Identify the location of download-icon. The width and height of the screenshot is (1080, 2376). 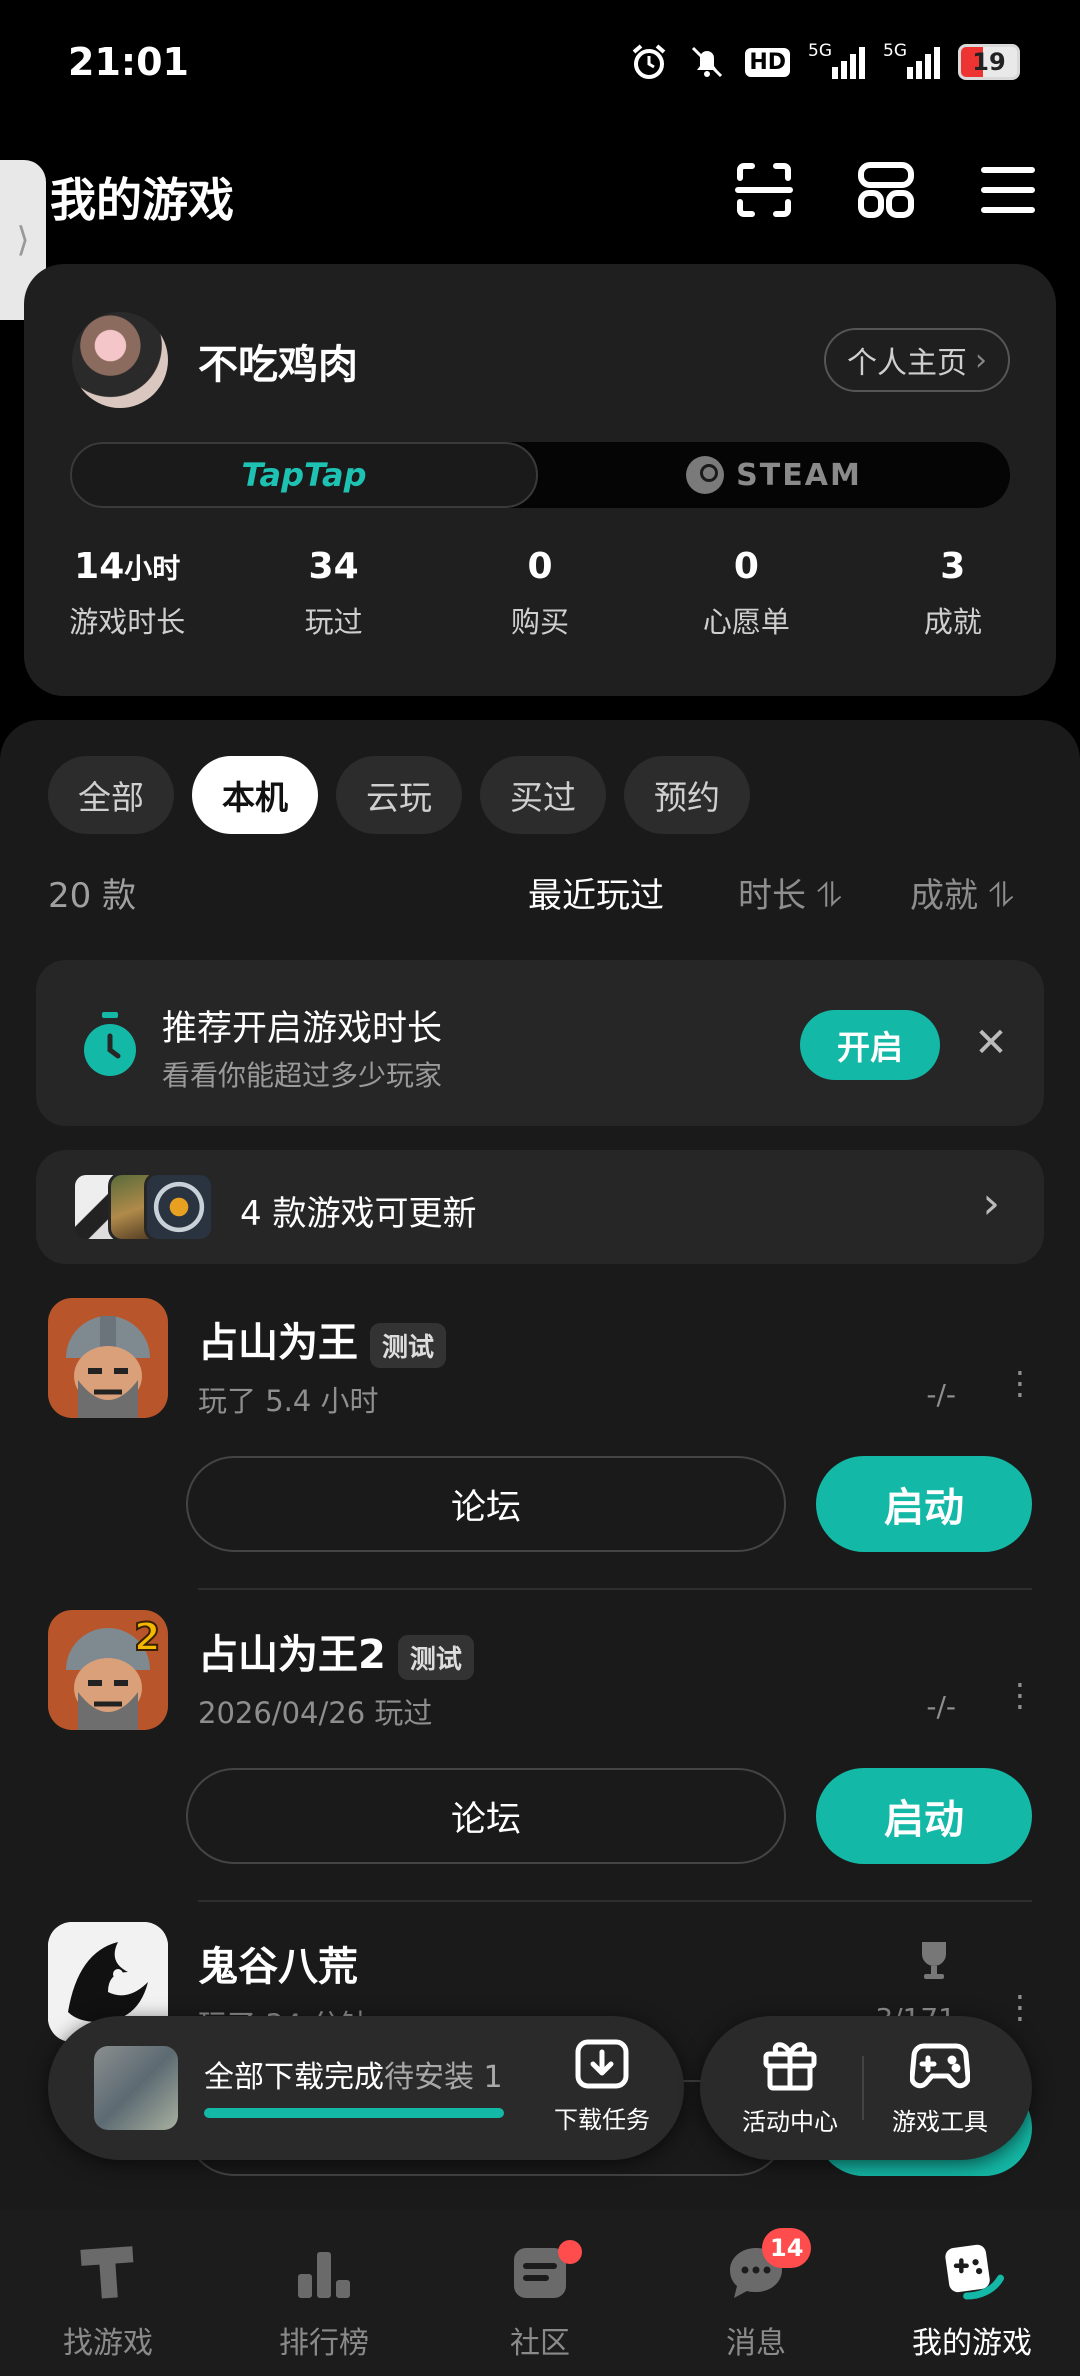
(602, 2066).